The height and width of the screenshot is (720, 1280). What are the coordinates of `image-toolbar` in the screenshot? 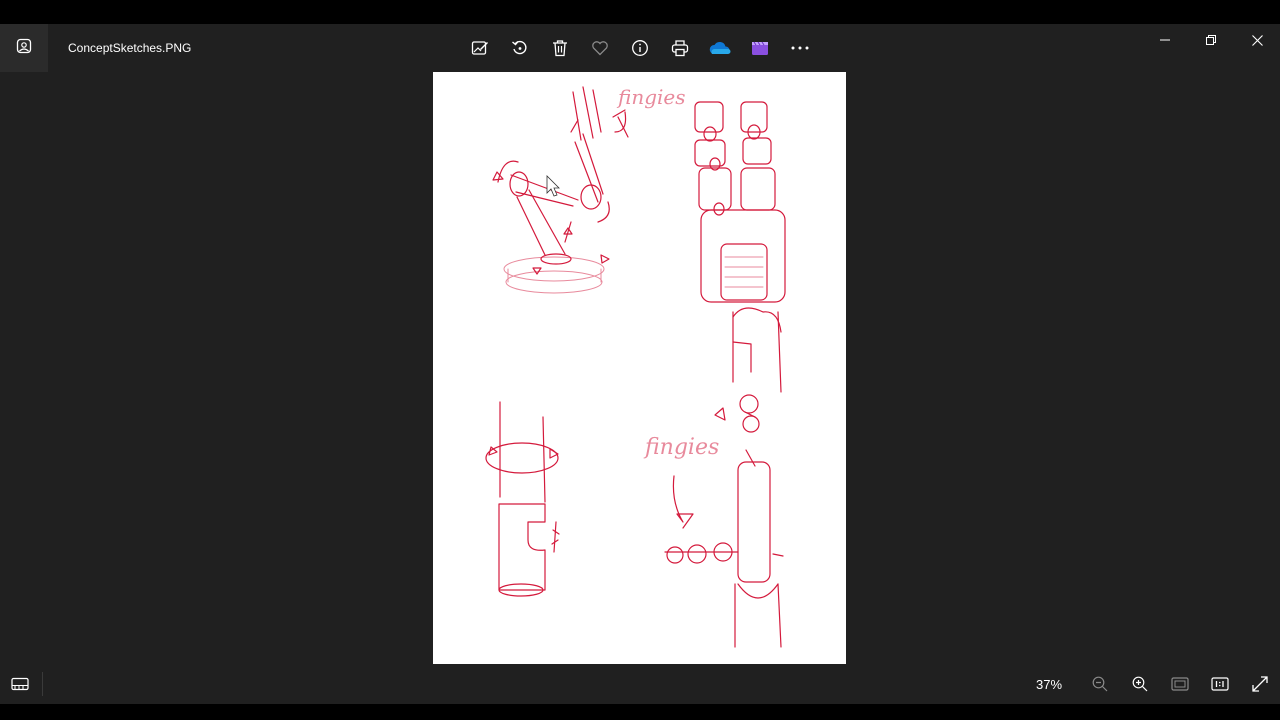 It's located at (640, 48).